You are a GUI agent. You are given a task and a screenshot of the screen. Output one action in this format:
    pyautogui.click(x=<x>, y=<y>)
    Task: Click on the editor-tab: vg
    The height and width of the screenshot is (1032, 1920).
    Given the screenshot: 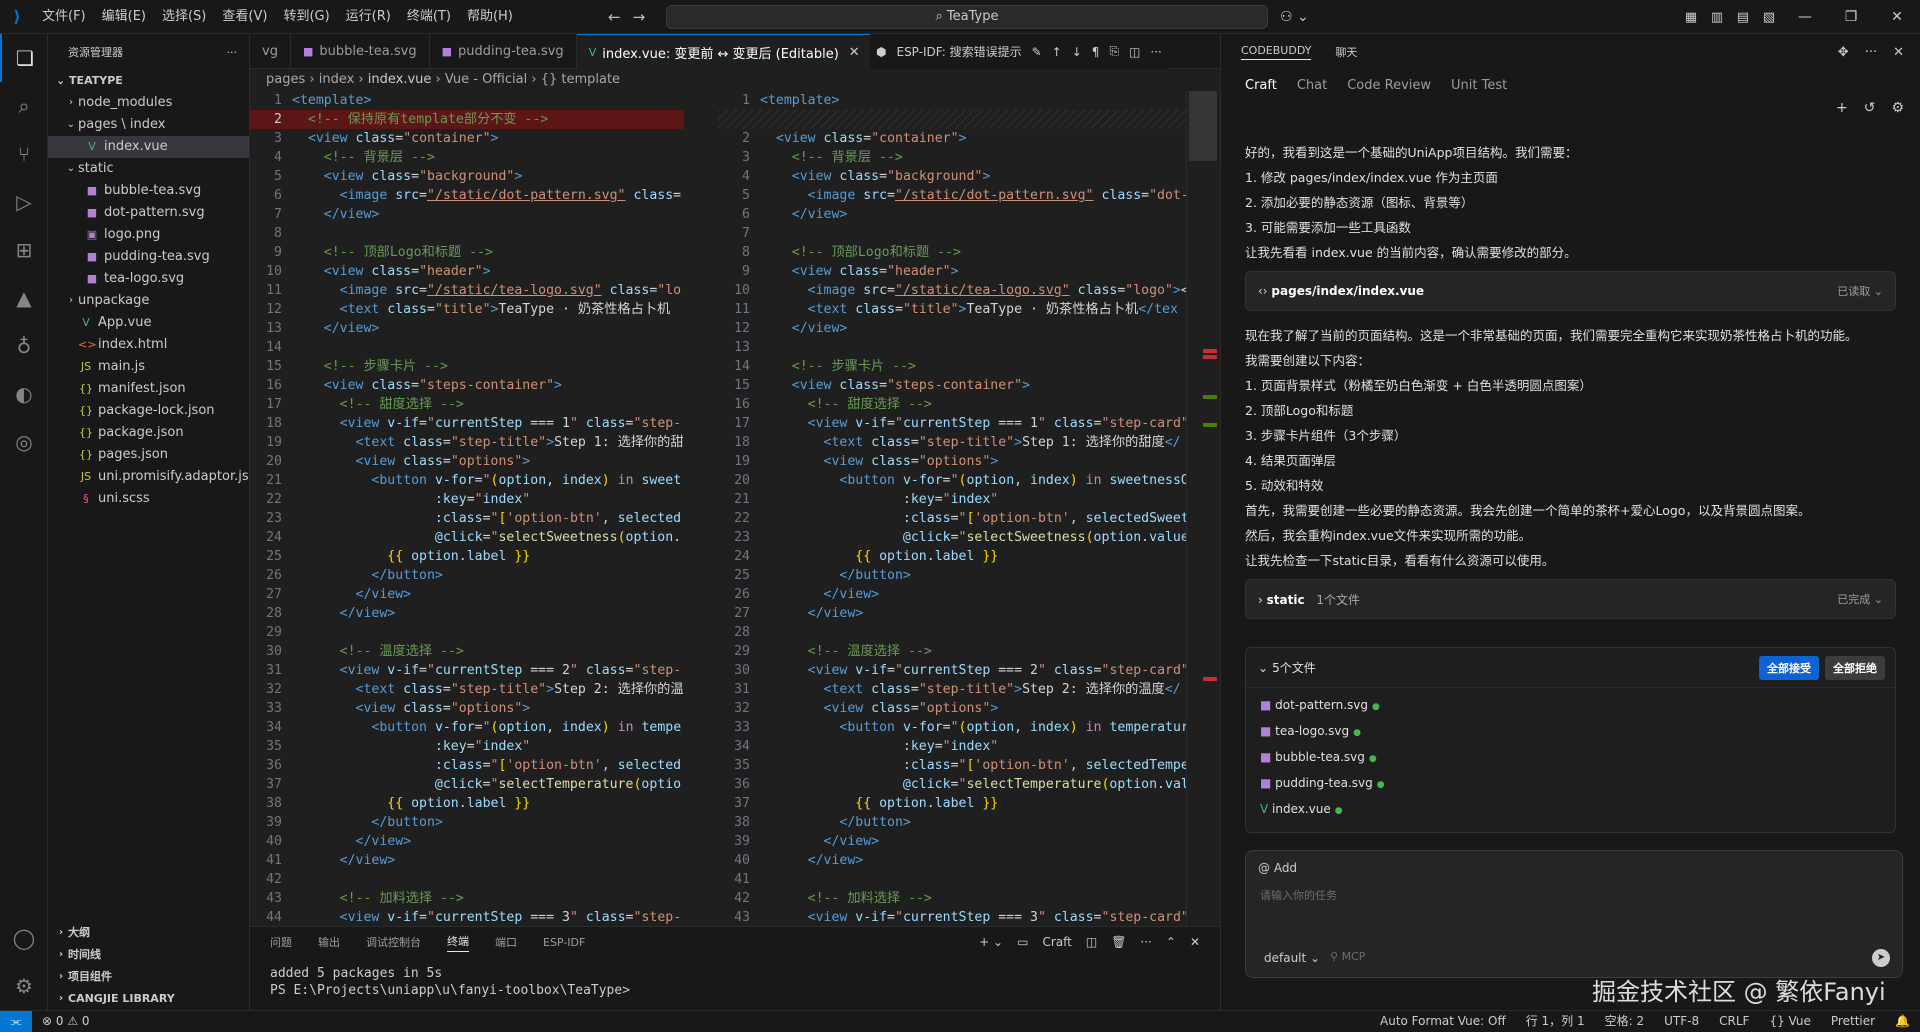 What is the action you would take?
    pyautogui.click(x=270, y=51)
    